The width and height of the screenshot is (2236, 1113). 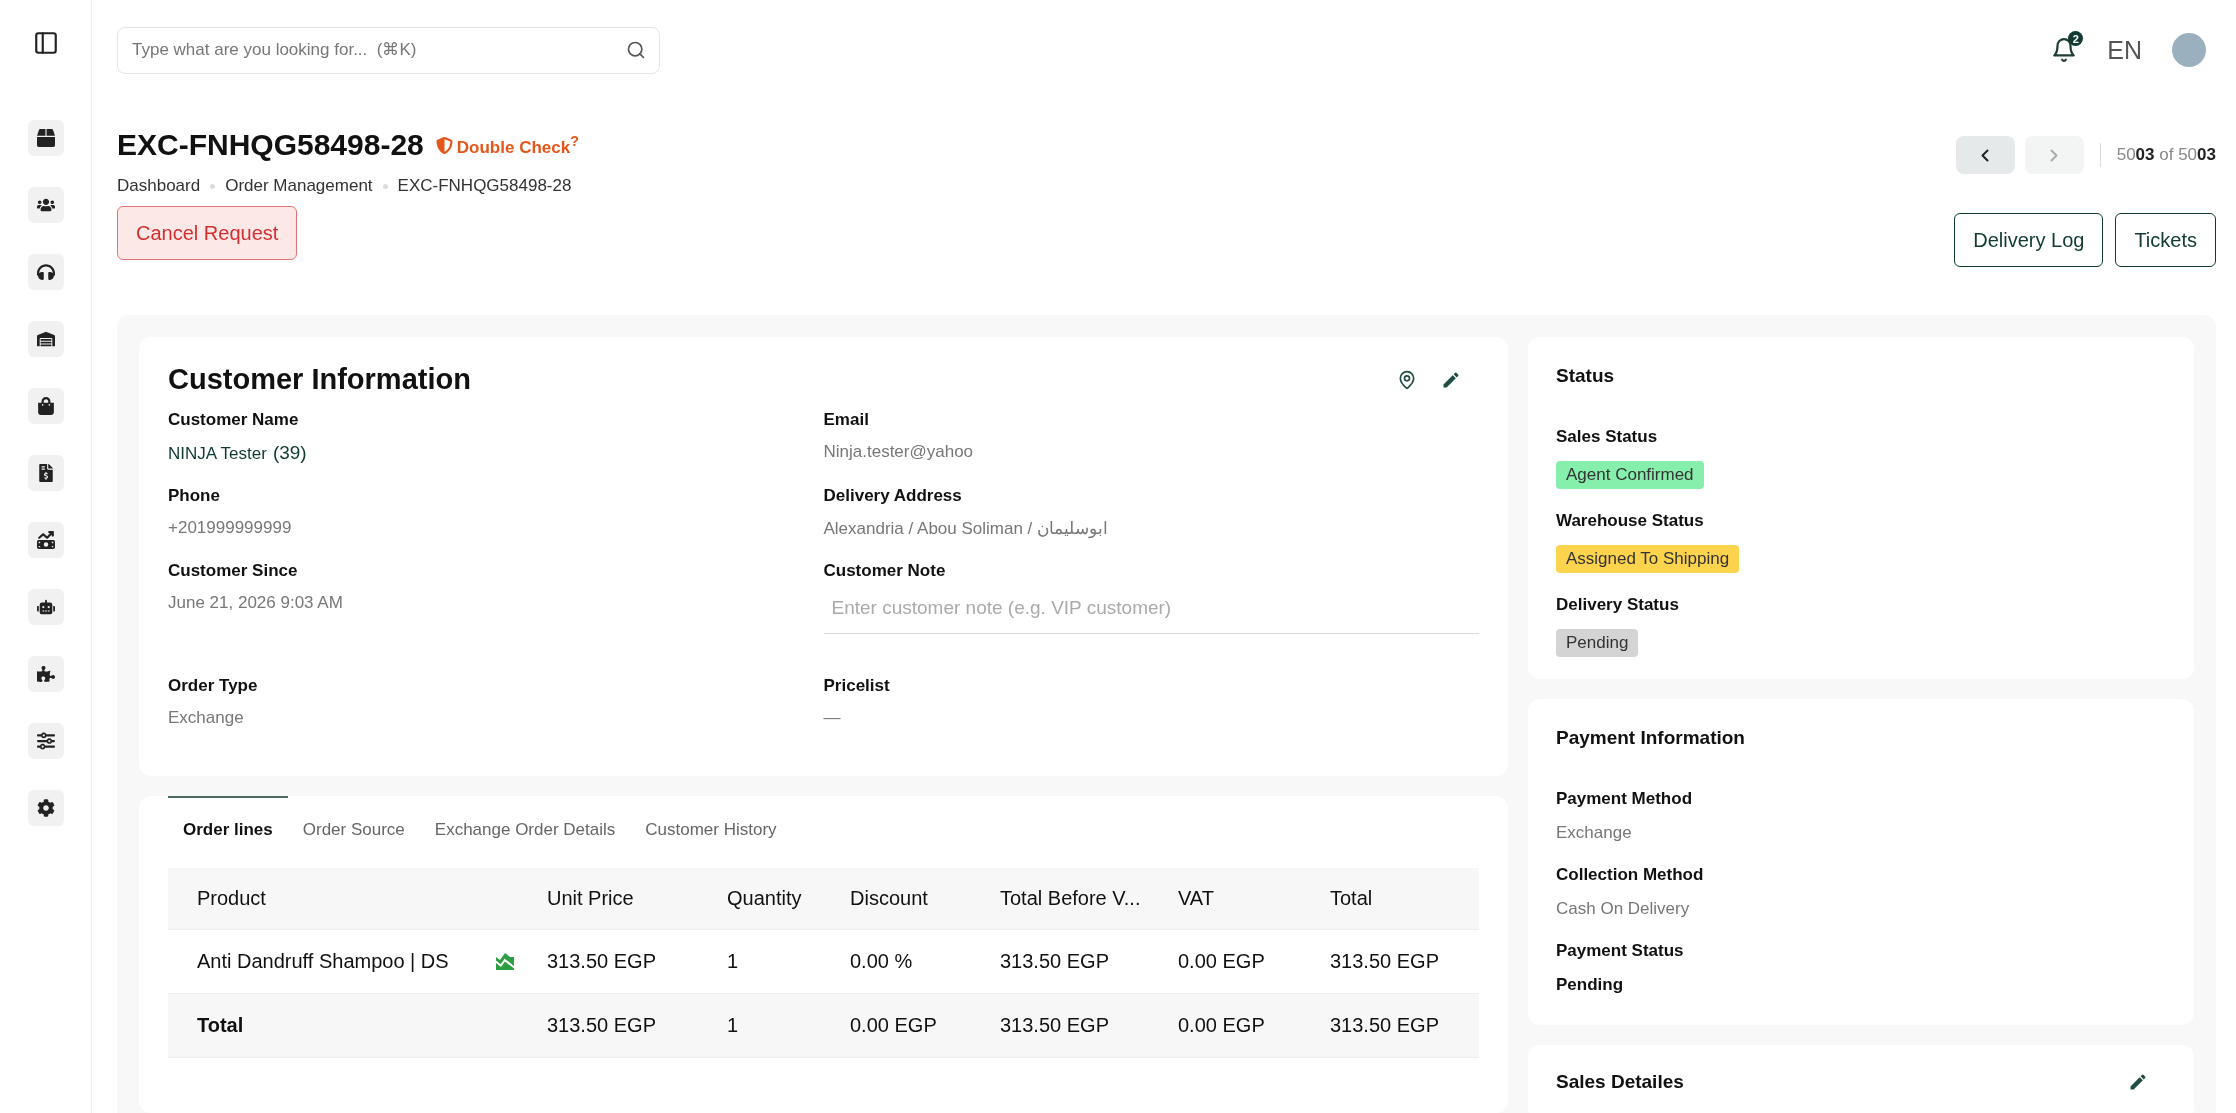 What do you see at coordinates (484, 186) in the screenshot?
I see `breadcrumb-link: EXC-FNHQG58498-28` at bounding box center [484, 186].